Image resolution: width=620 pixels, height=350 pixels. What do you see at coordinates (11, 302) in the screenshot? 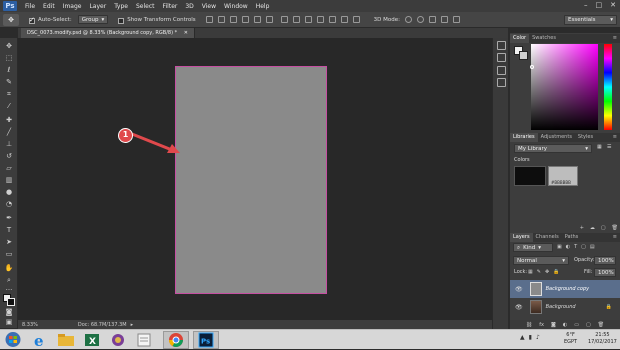
I see `background-color-swatch` at bounding box center [11, 302].